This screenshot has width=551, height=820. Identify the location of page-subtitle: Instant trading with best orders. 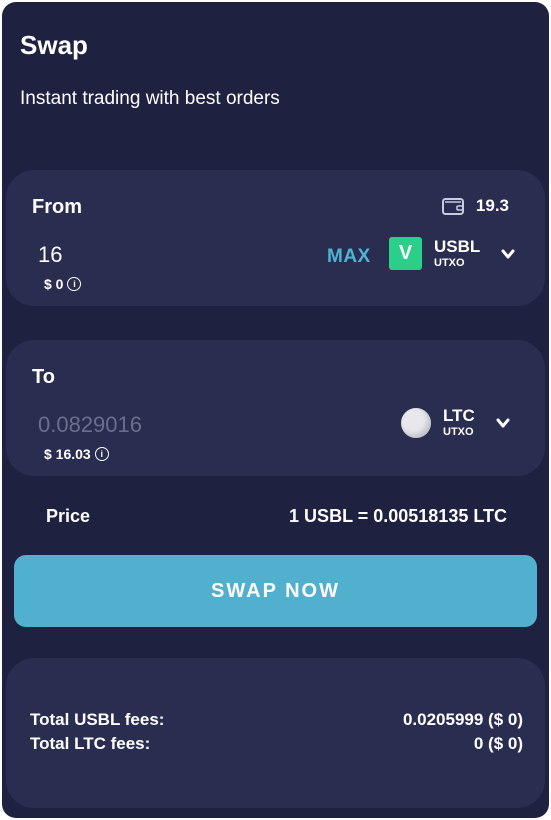
(150, 98).